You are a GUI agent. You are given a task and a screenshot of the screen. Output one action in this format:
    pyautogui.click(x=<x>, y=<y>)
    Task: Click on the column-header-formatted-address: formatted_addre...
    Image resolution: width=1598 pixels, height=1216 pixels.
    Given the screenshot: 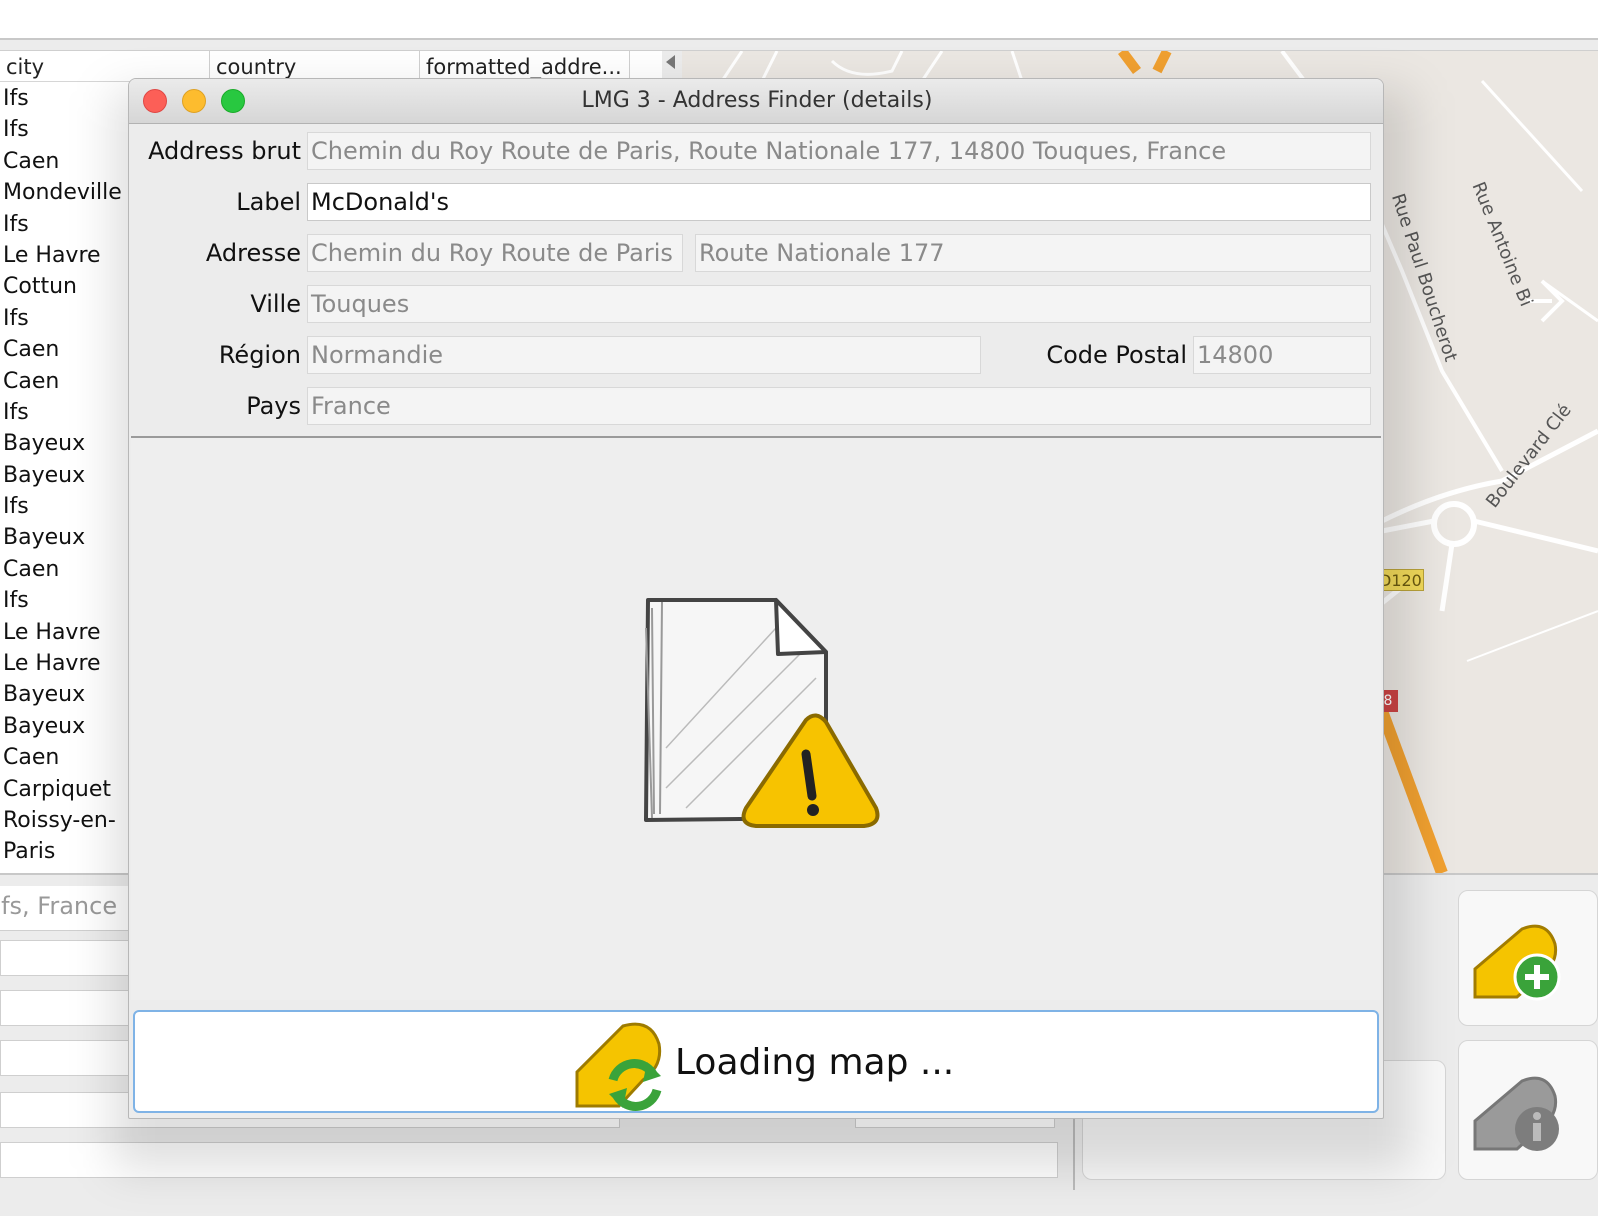 What is the action you would take?
    pyautogui.click(x=525, y=66)
    